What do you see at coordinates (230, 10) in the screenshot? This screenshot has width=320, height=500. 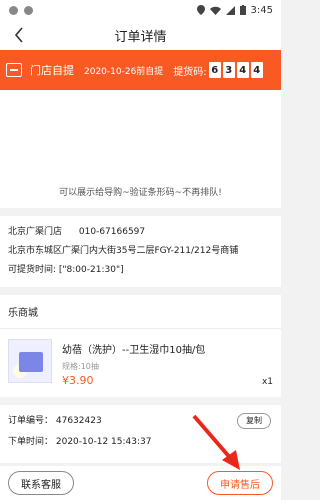 I see `signal-icon` at bounding box center [230, 10].